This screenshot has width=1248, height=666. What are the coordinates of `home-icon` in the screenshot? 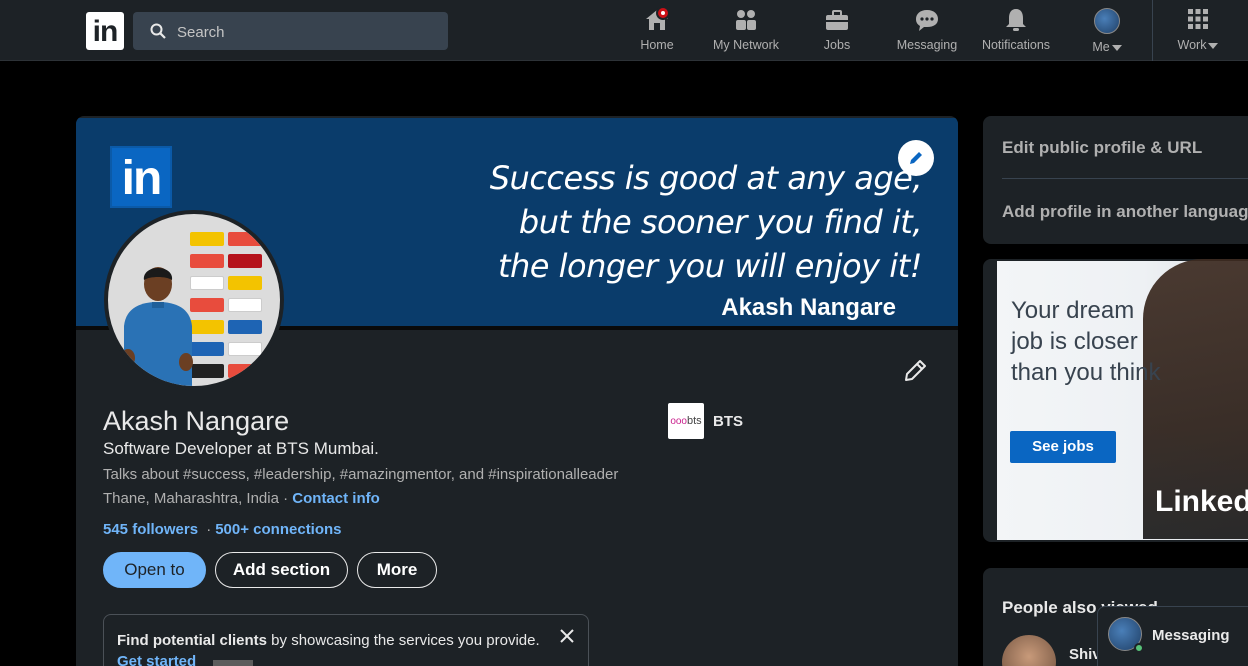 It's located at (657, 20).